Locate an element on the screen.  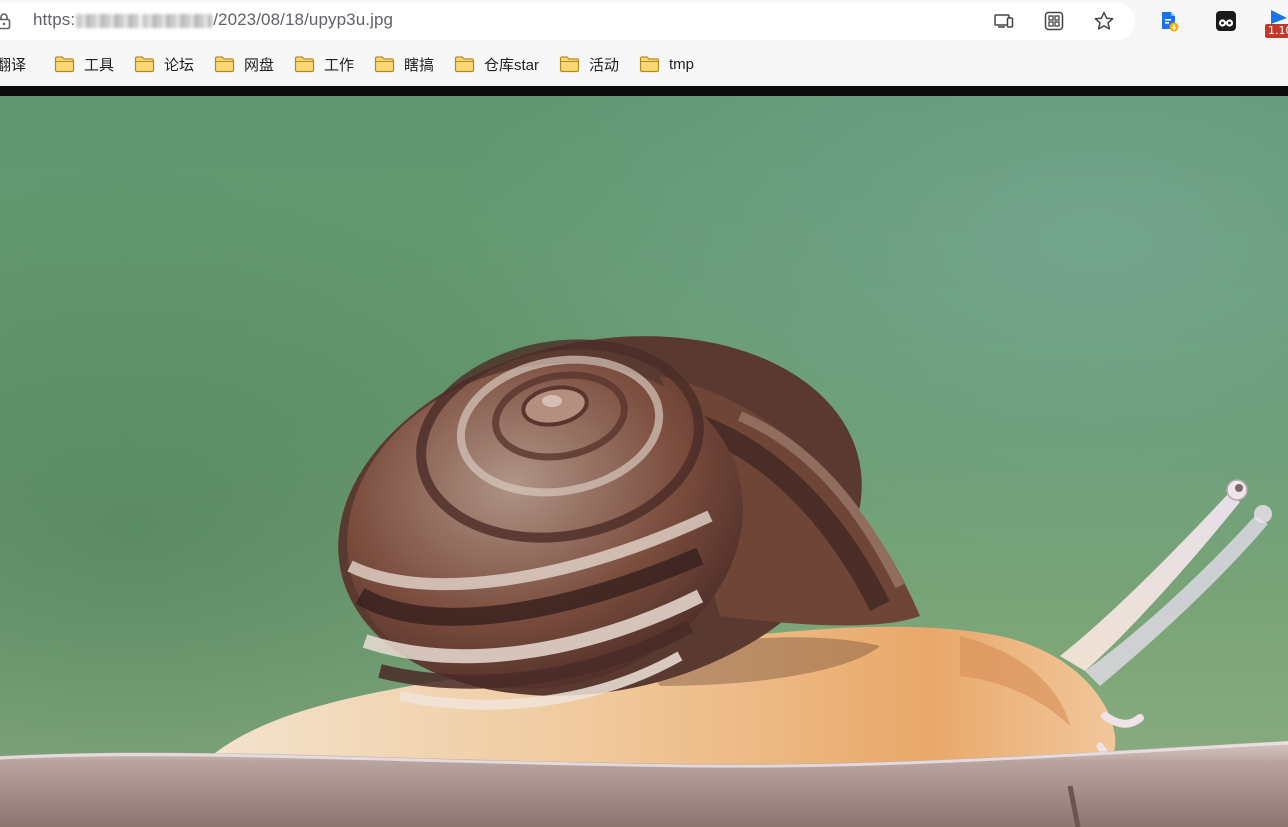
bookmark-folder-work: 工作 is located at coordinates (324, 64).